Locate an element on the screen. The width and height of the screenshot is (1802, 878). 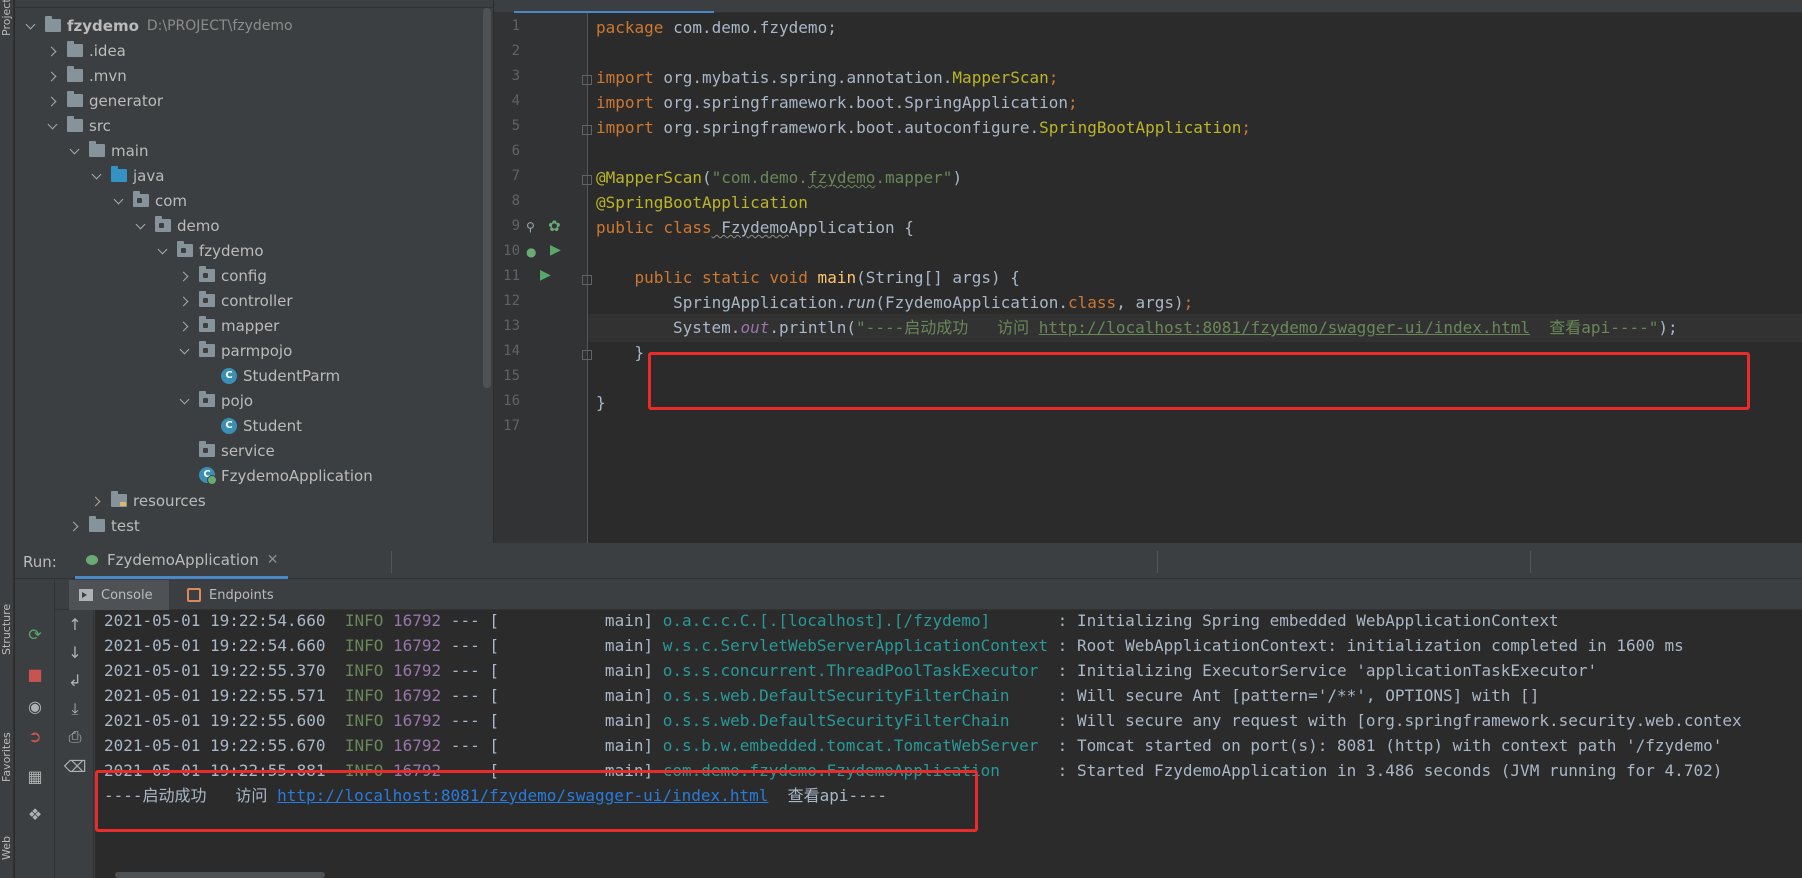
tree-item-controller: controller is located at coordinates (250, 300).